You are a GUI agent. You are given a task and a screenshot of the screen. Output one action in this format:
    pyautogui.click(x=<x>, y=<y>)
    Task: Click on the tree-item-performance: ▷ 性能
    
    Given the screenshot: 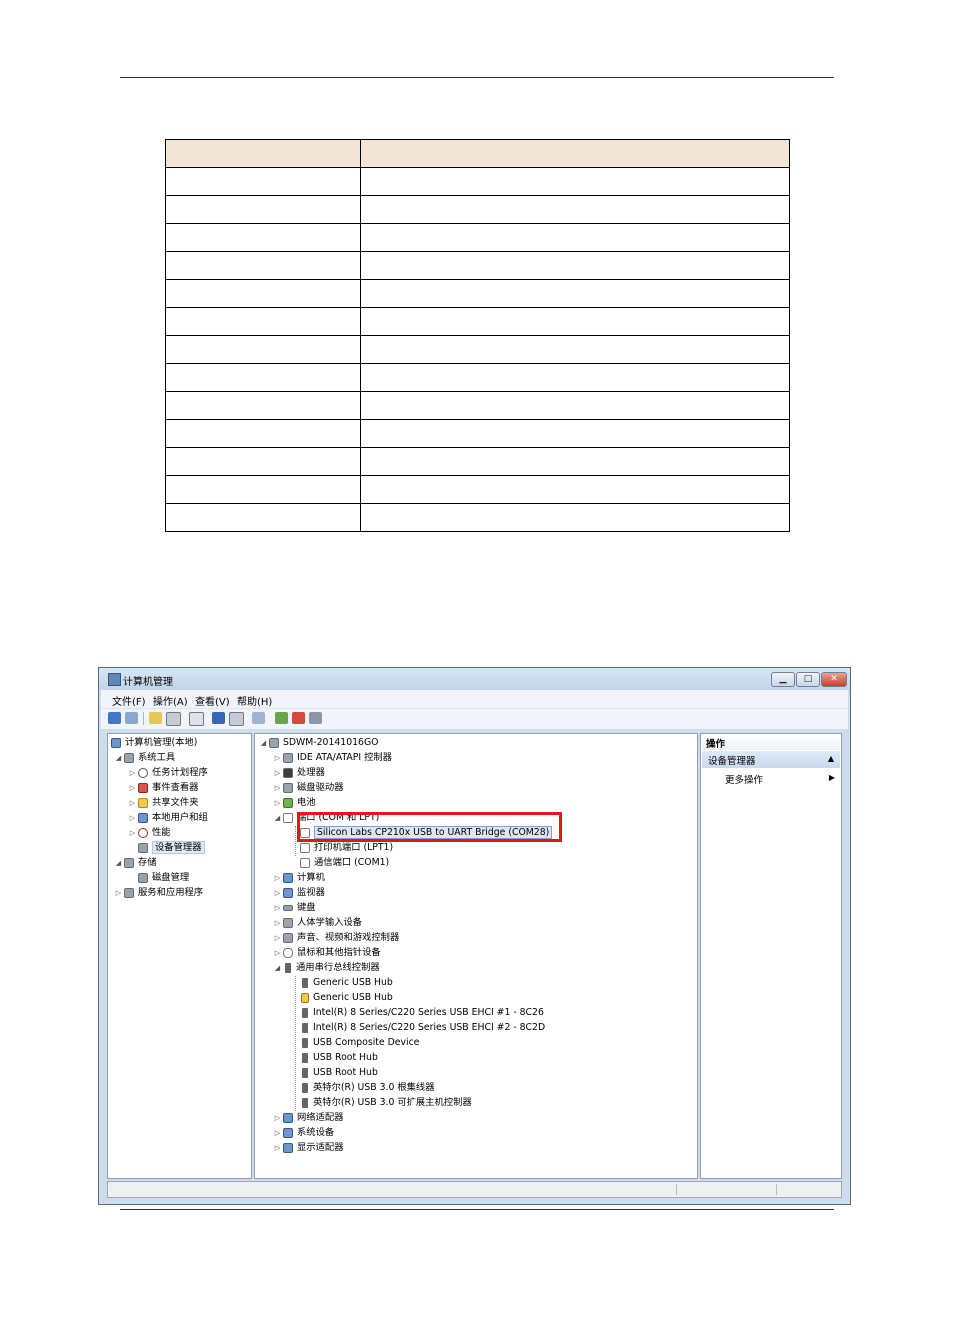 What is the action you would take?
    pyautogui.click(x=149, y=833)
    